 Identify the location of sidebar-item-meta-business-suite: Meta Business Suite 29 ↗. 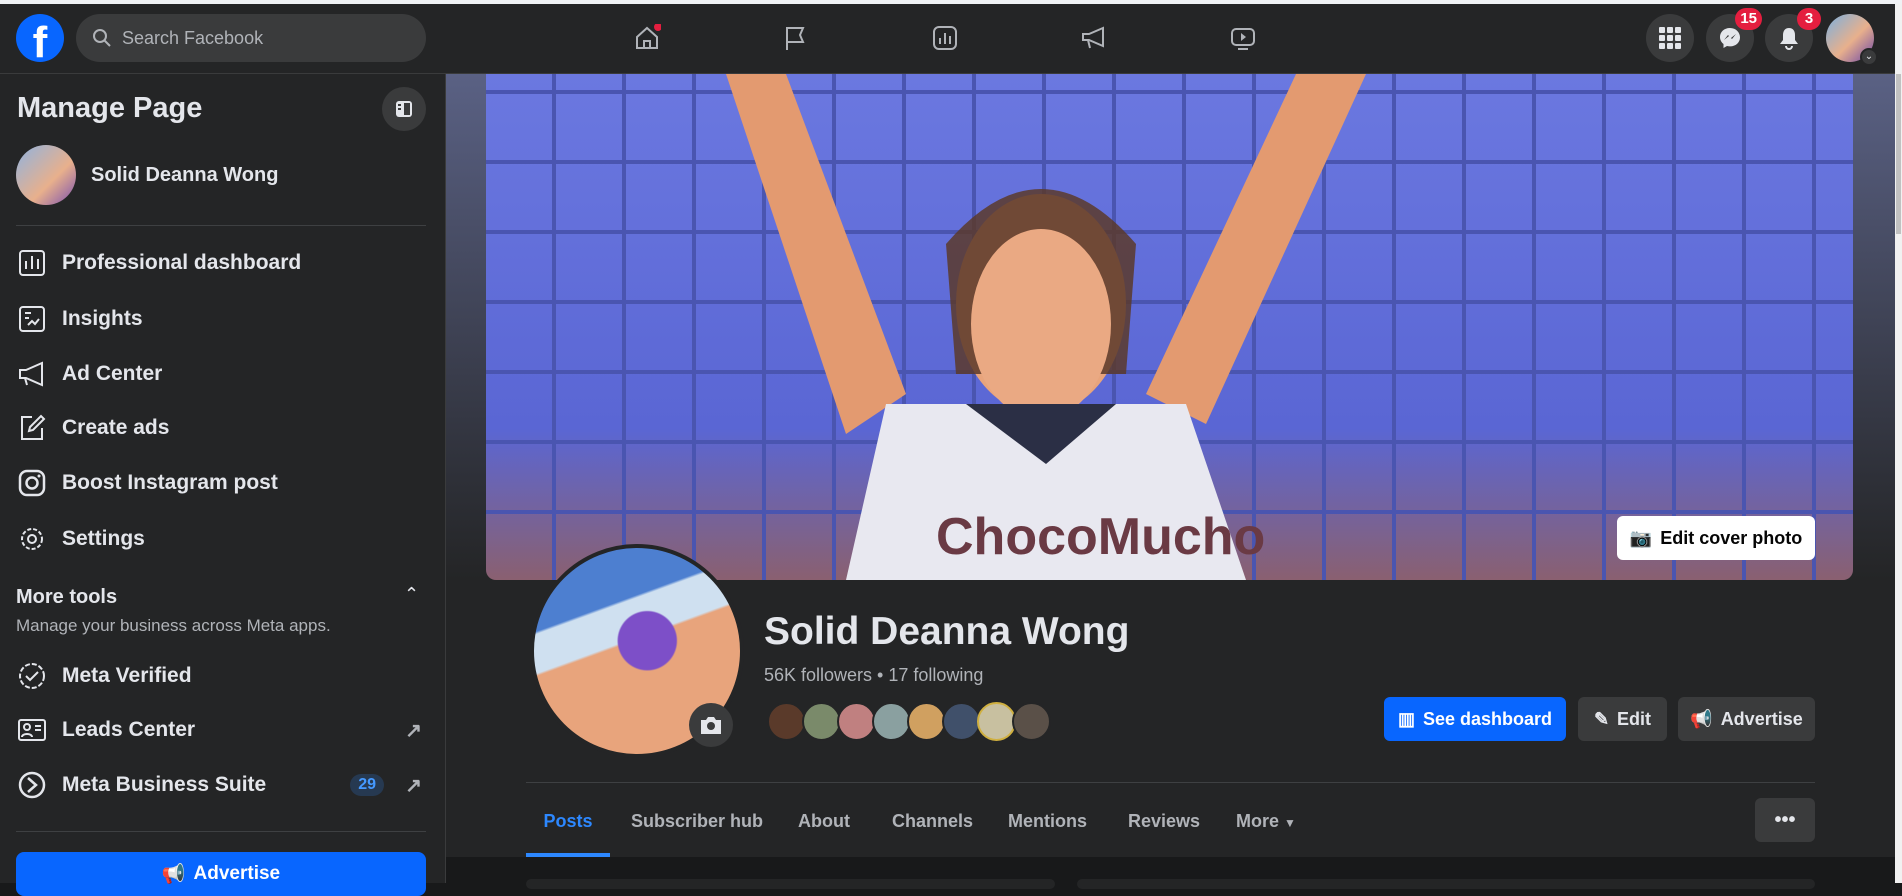
(222, 785).